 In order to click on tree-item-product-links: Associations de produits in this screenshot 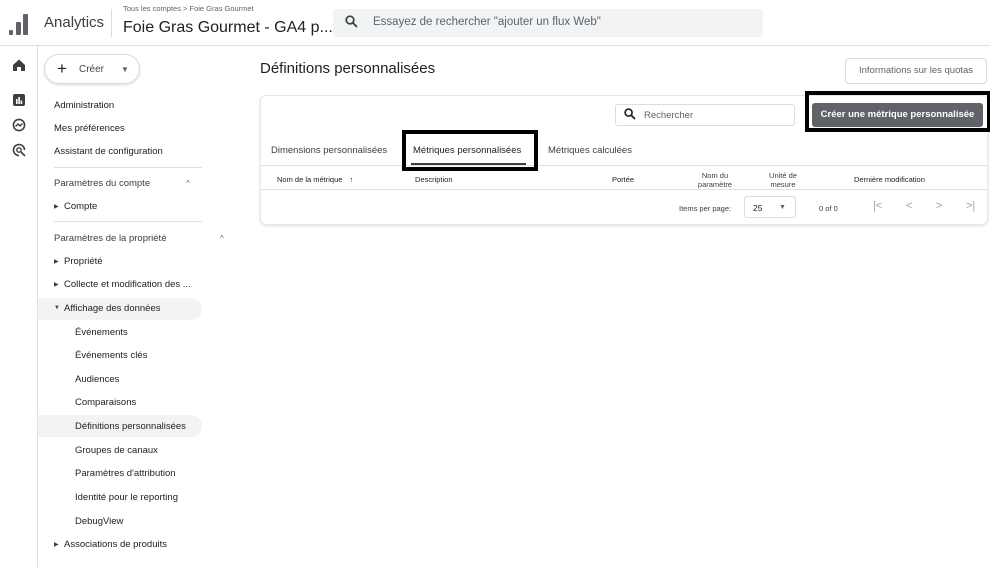, I will do `click(115, 544)`.